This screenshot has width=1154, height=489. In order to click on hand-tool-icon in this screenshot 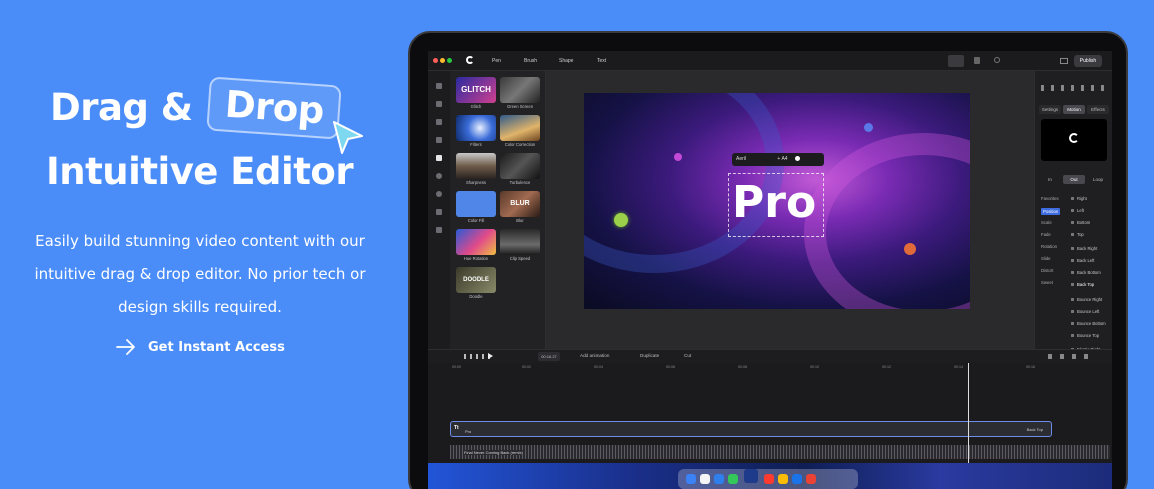, I will do `click(977, 60)`.